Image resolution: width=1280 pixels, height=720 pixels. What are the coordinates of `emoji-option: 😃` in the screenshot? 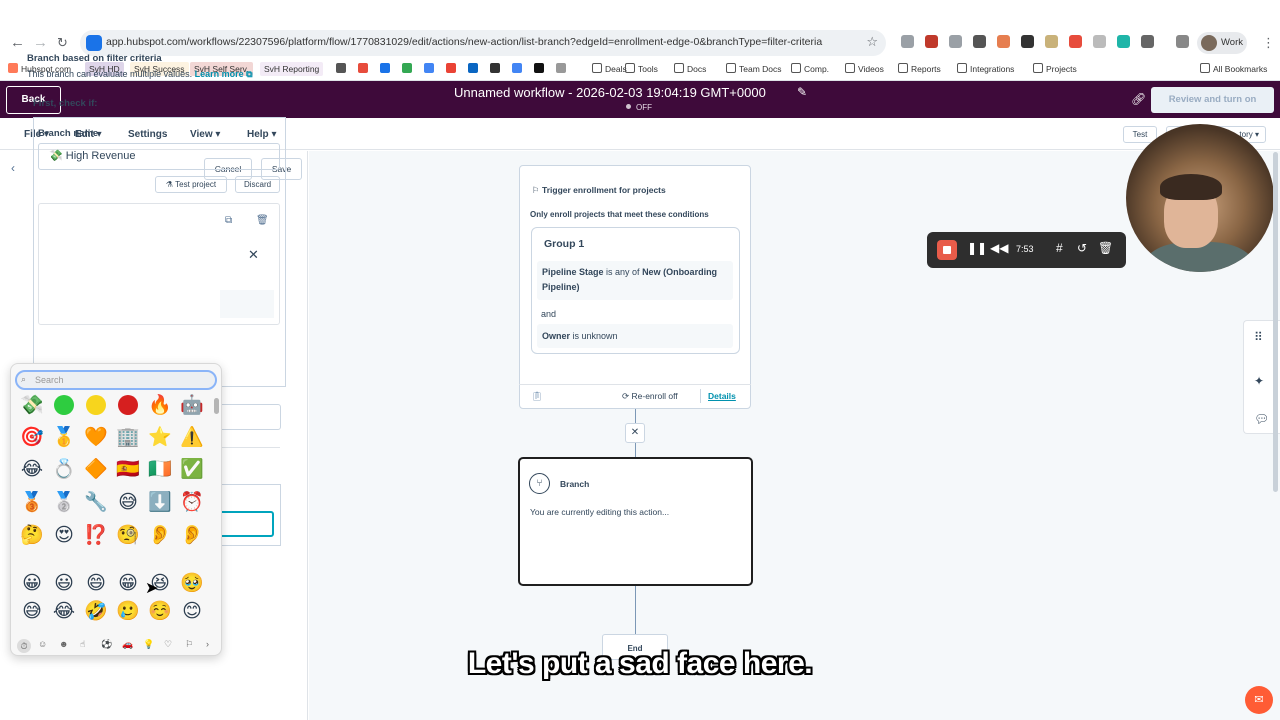 It's located at (64, 583).